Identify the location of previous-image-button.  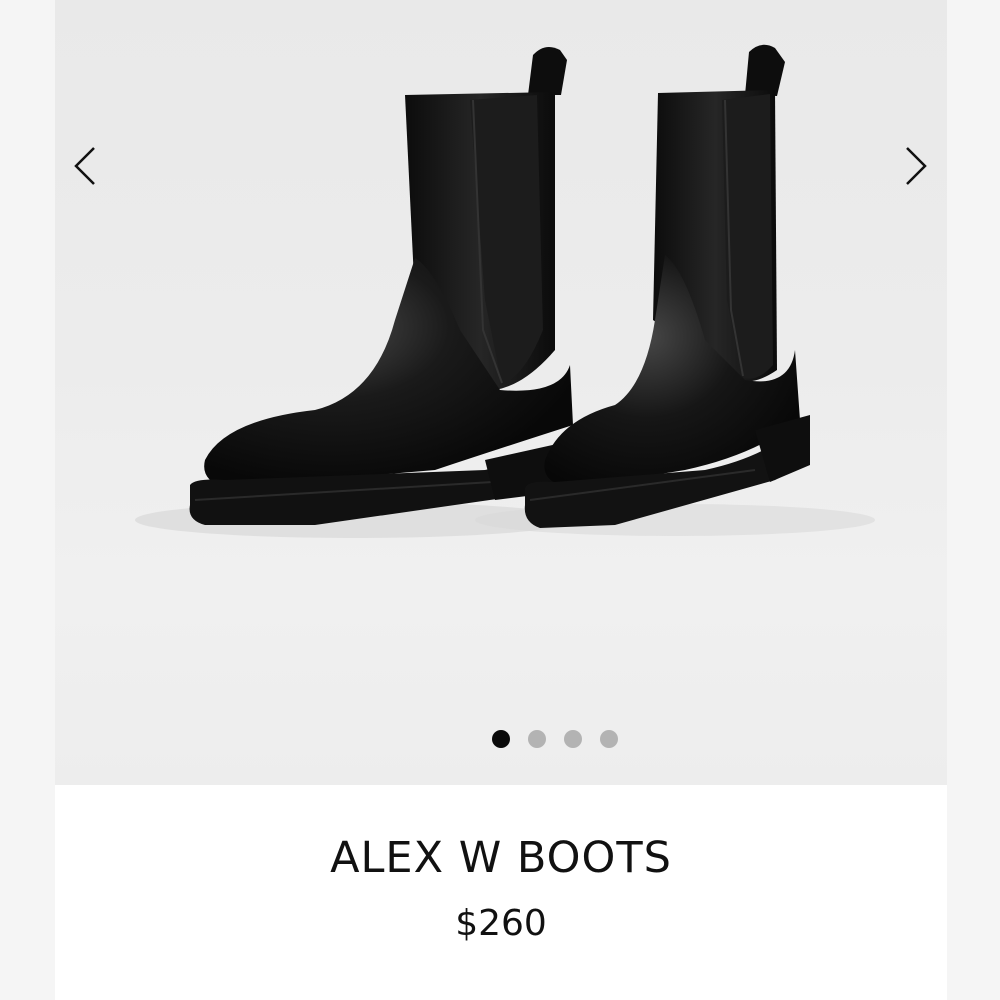
(89, 166).